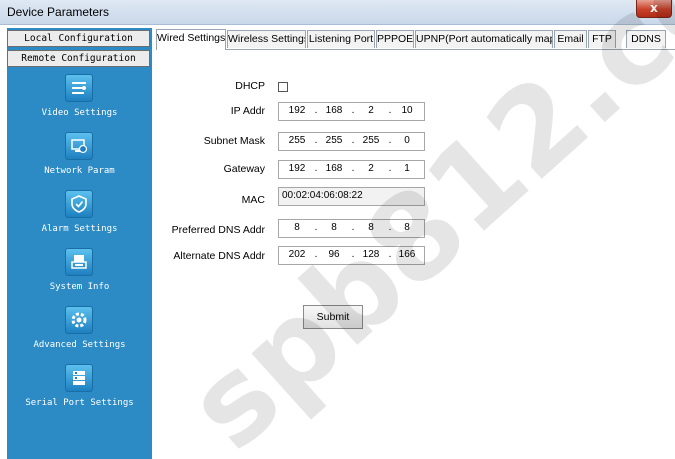 The width and height of the screenshot is (675, 459). I want to click on gear-icon, so click(79, 320).